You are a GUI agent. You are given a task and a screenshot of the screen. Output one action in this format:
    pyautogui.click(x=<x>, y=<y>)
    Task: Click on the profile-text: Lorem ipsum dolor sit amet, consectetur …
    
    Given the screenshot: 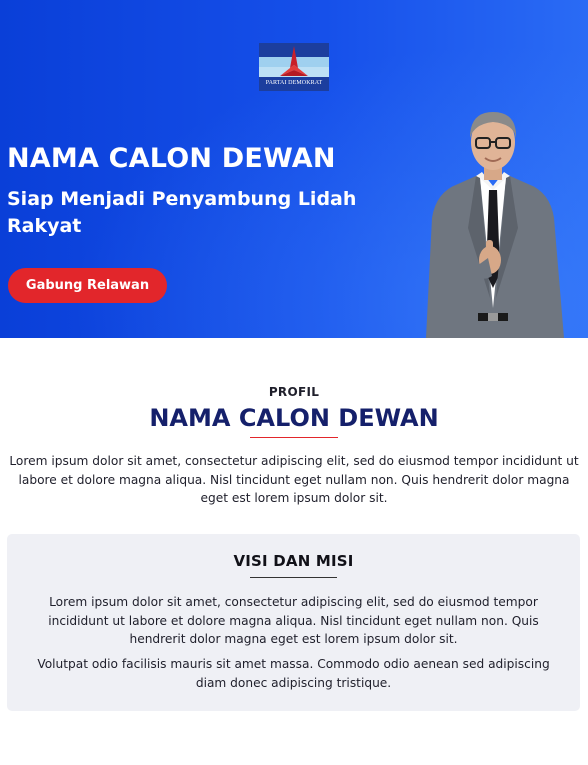 What is the action you would take?
    pyautogui.click(x=294, y=479)
    